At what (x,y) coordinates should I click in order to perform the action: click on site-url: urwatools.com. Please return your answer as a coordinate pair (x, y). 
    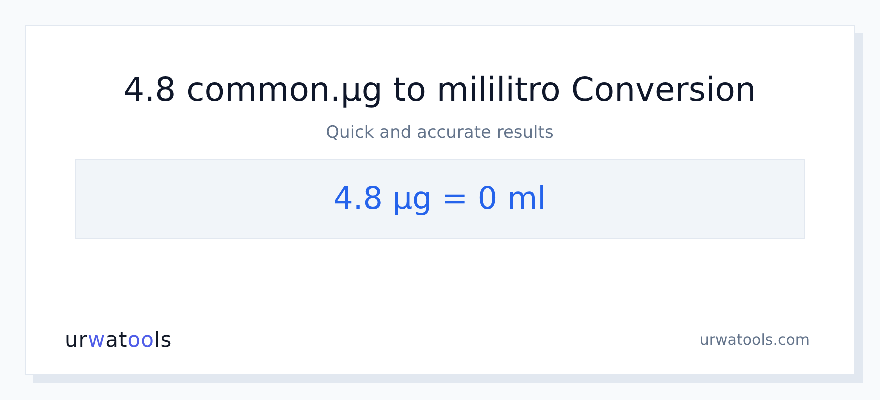
    Looking at the image, I should click on (755, 340).